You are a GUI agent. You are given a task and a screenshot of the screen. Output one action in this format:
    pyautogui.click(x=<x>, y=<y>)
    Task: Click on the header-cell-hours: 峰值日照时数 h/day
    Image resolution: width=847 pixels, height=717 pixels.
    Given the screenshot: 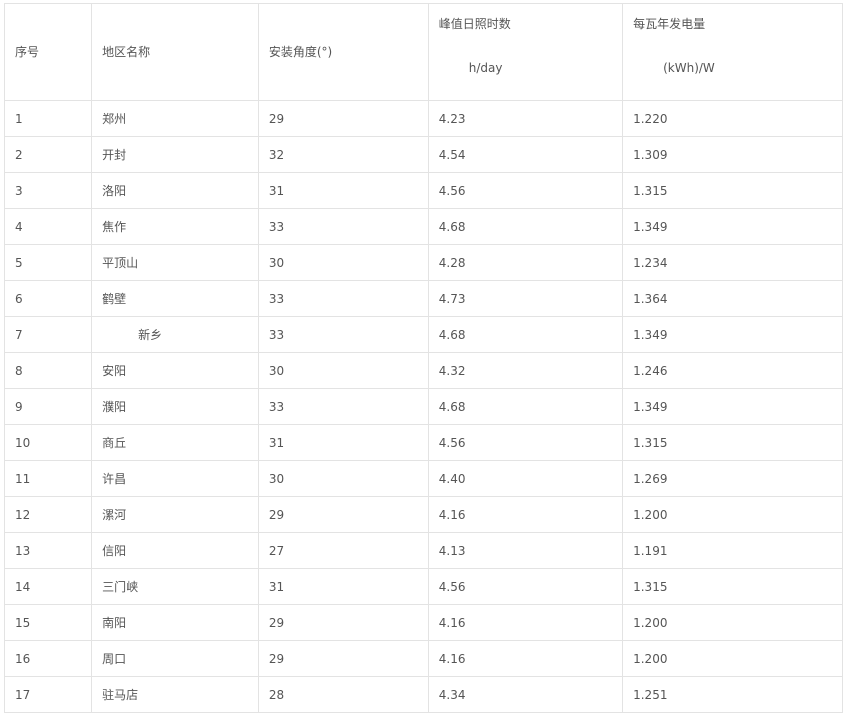 What is the action you would take?
    pyautogui.click(x=525, y=52)
    